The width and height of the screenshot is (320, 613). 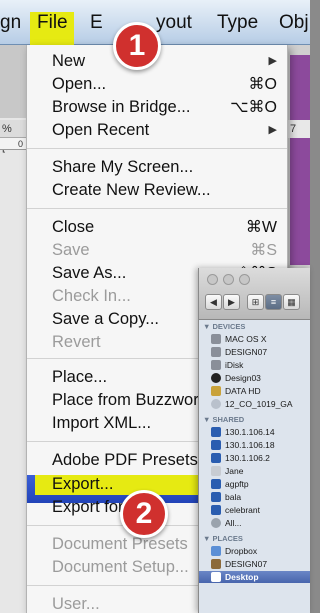 What do you see at coordinates (216, 577) in the screenshot?
I see `desktop-icon` at bounding box center [216, 577].